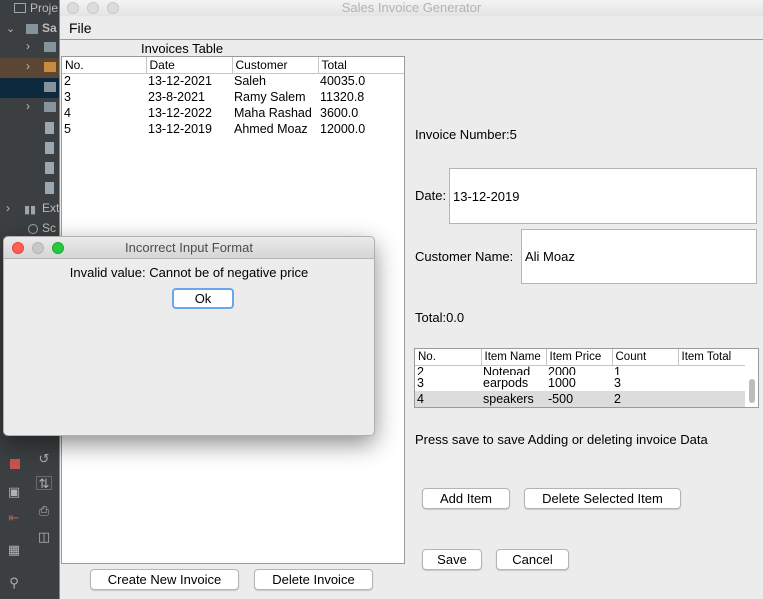  I want to click on ide-row-label: Sc, so click(49, 228).